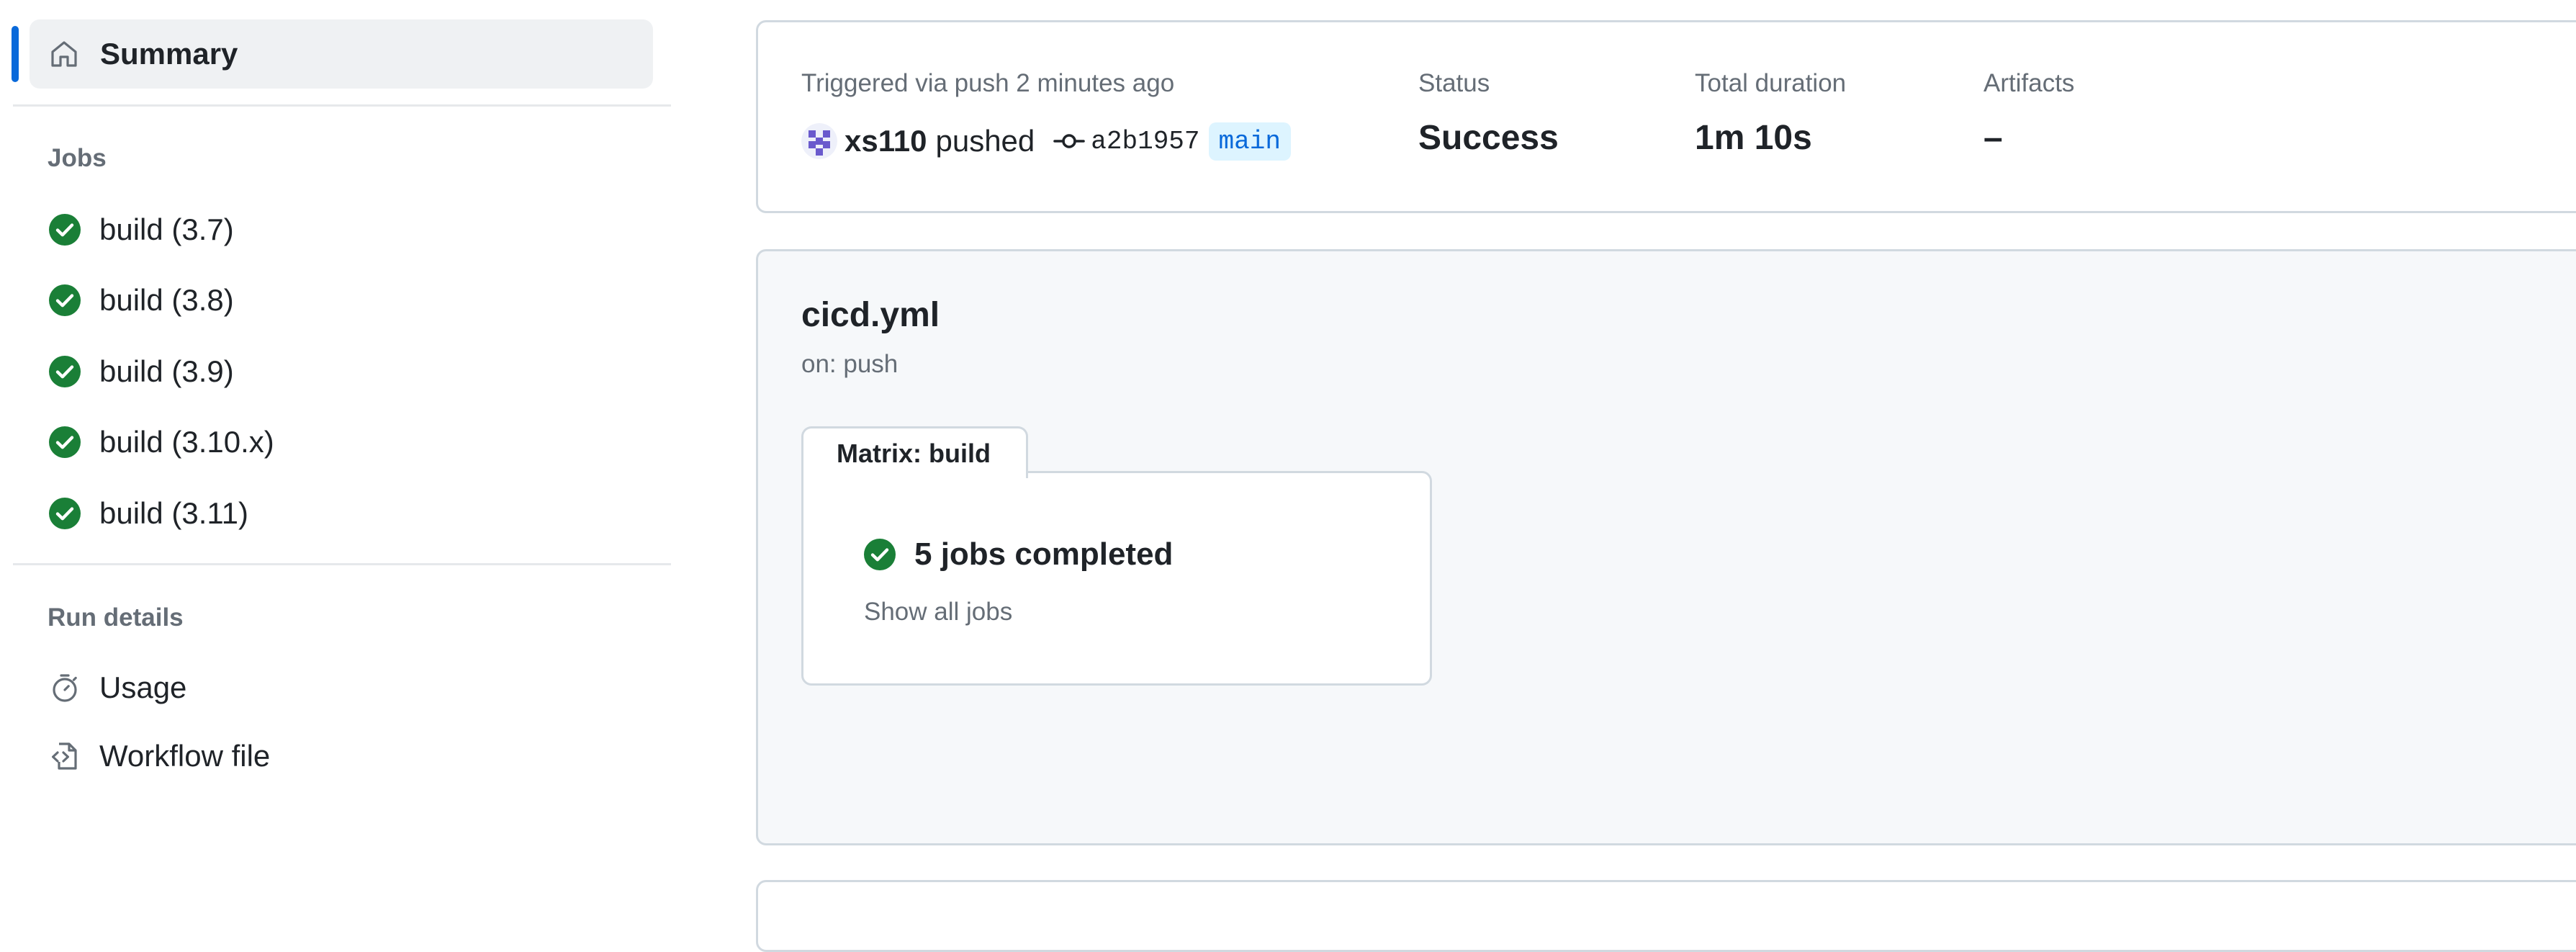 This screenshot has height=952, width=2576. Describe the element at coordinates (2029, 83) in the screenshot. I see `artifacts-label: Artifacts` at that location.